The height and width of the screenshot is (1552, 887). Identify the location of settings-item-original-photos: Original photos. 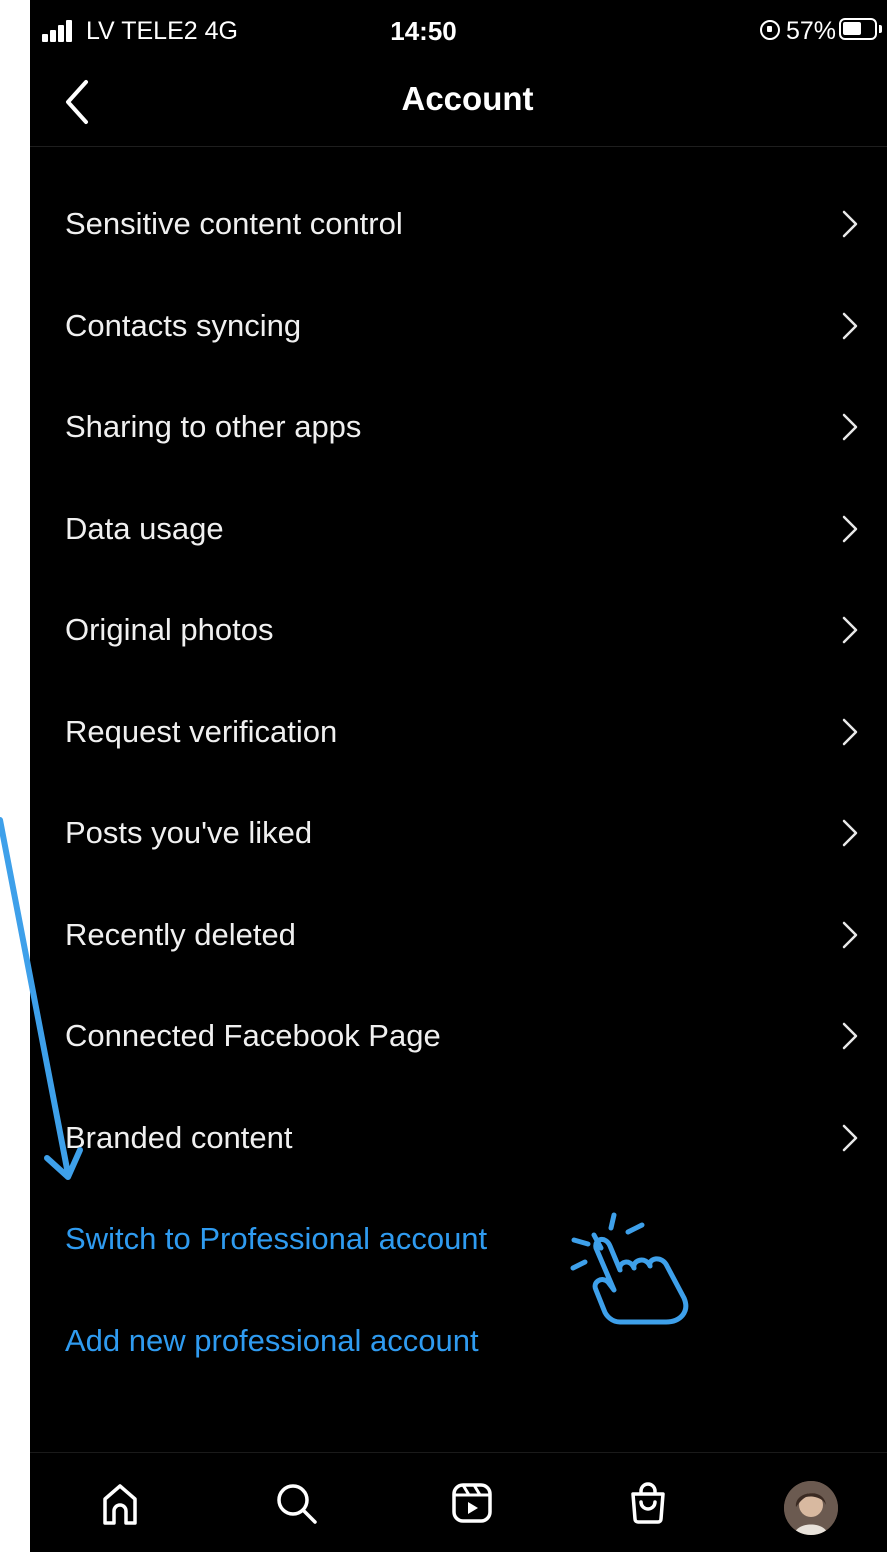
(458, 629).